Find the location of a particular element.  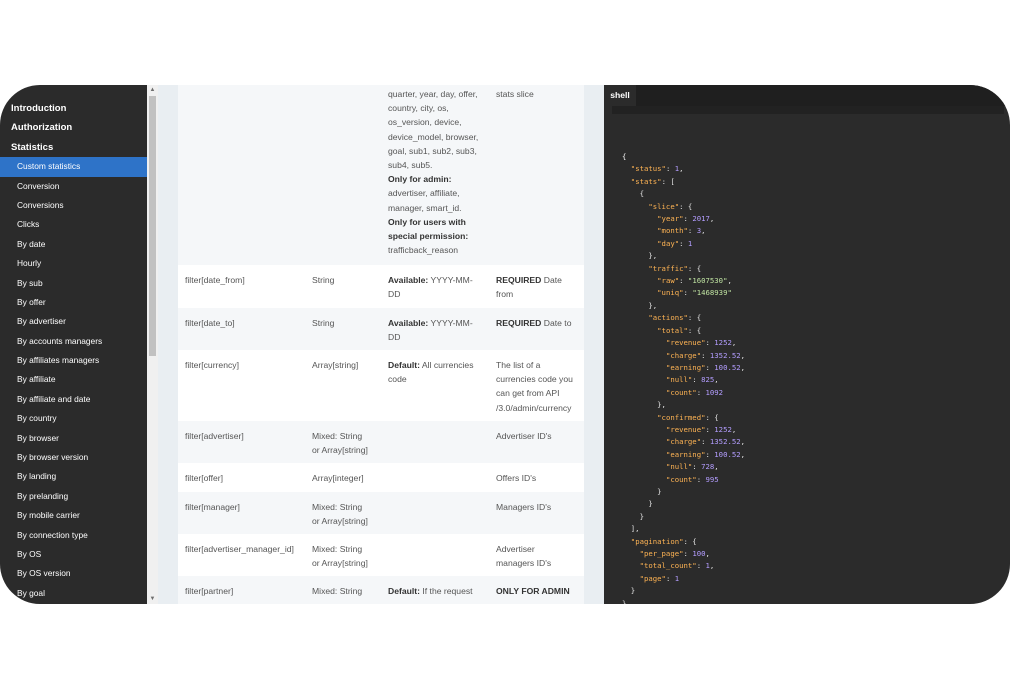

param-description: Advertiser managers ID's is located at coordinates (524, 556).